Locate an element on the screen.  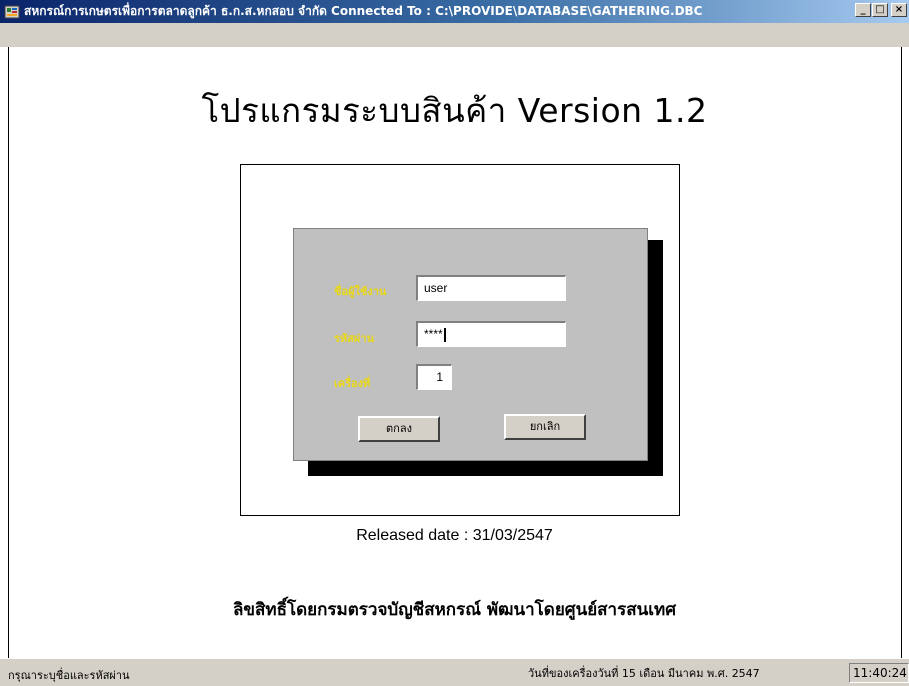
client-border-left is located at coordinates (8, 352).